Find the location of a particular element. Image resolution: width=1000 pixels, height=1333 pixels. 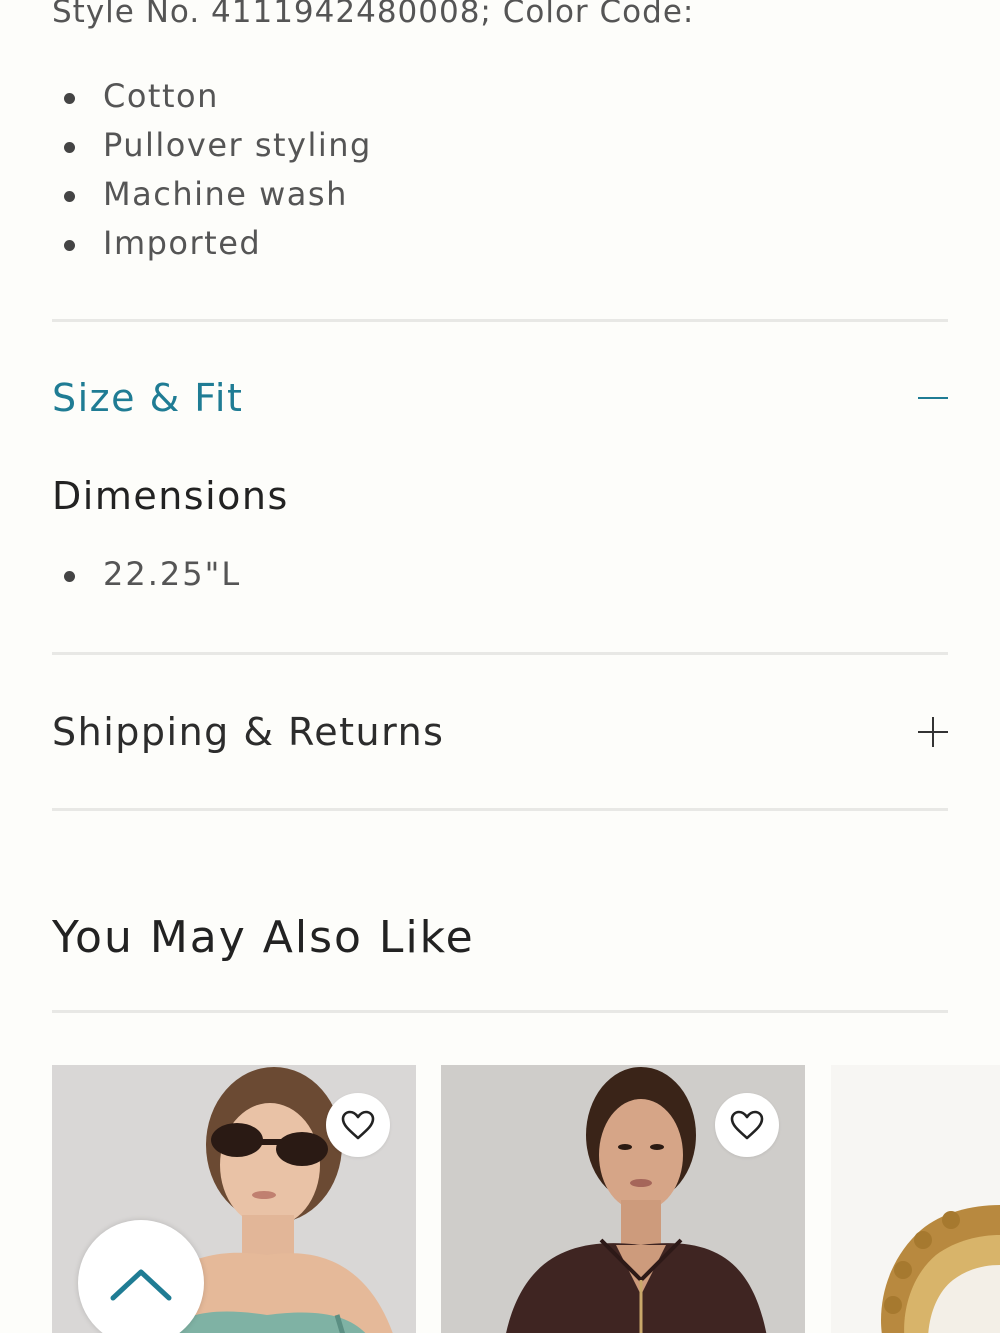

dimensions-heading: Dimensions is located at coordinates (170, 496).